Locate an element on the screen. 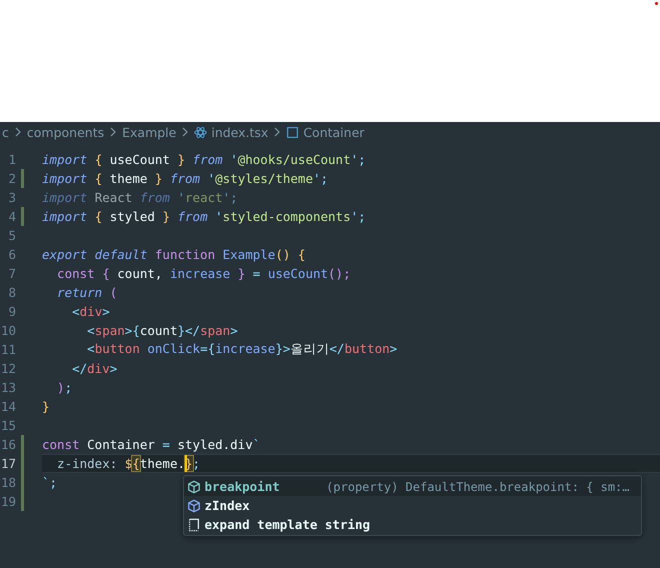  code-line: const { count, increase } = useCount(); is located at coordinates (203, 273).